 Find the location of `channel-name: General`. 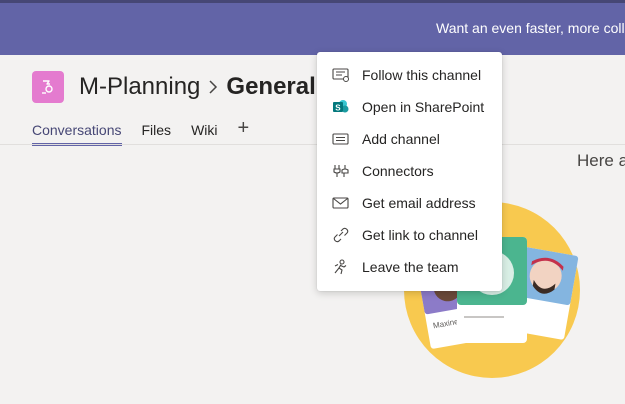

channel-name: General is located at coordinates (270, 87).